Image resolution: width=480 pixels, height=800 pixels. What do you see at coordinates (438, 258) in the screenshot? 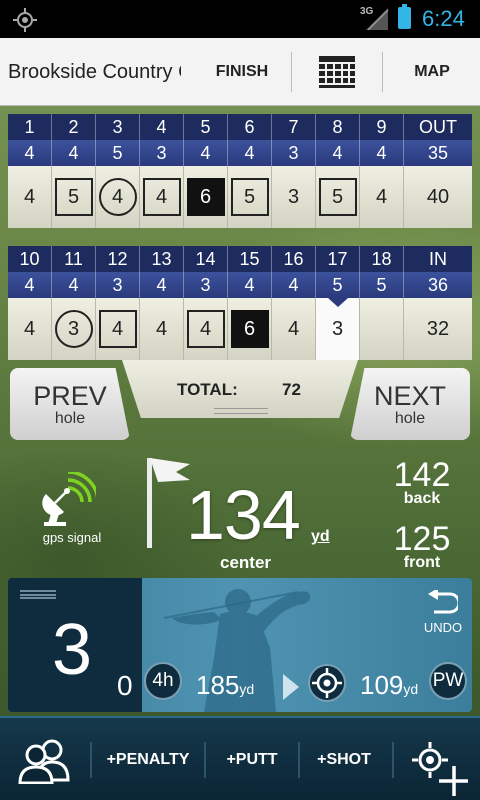
I see `in-label: IN` at bounding box center [438, 258].